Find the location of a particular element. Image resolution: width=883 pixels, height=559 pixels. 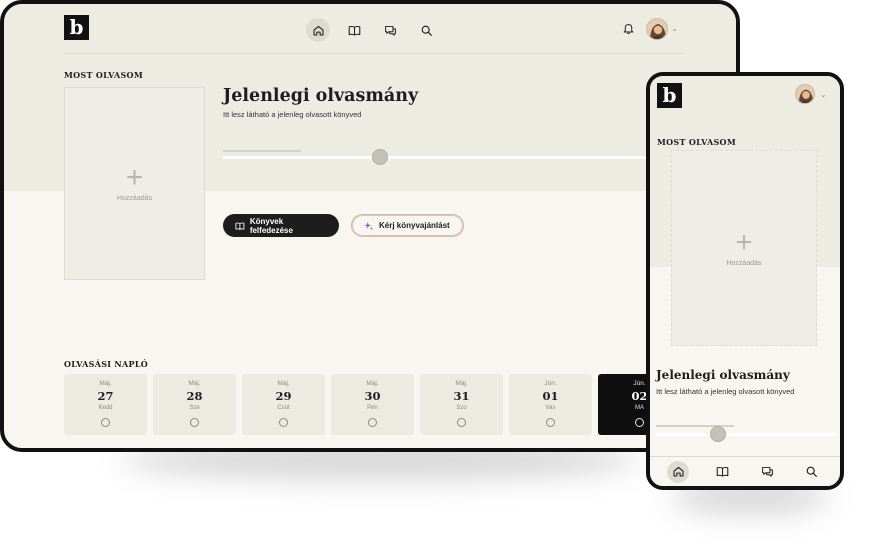

reading-log-heading: OLVASÁSI NAPLÓ is located at coordinates (106, 364).